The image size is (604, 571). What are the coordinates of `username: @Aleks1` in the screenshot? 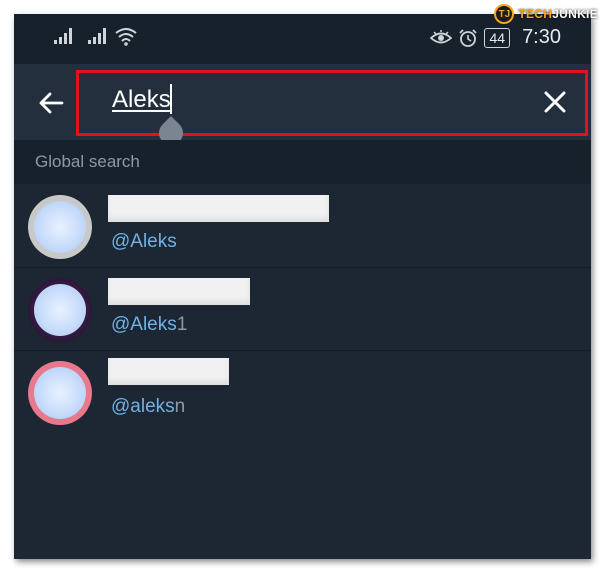 It's located at (149, 325).